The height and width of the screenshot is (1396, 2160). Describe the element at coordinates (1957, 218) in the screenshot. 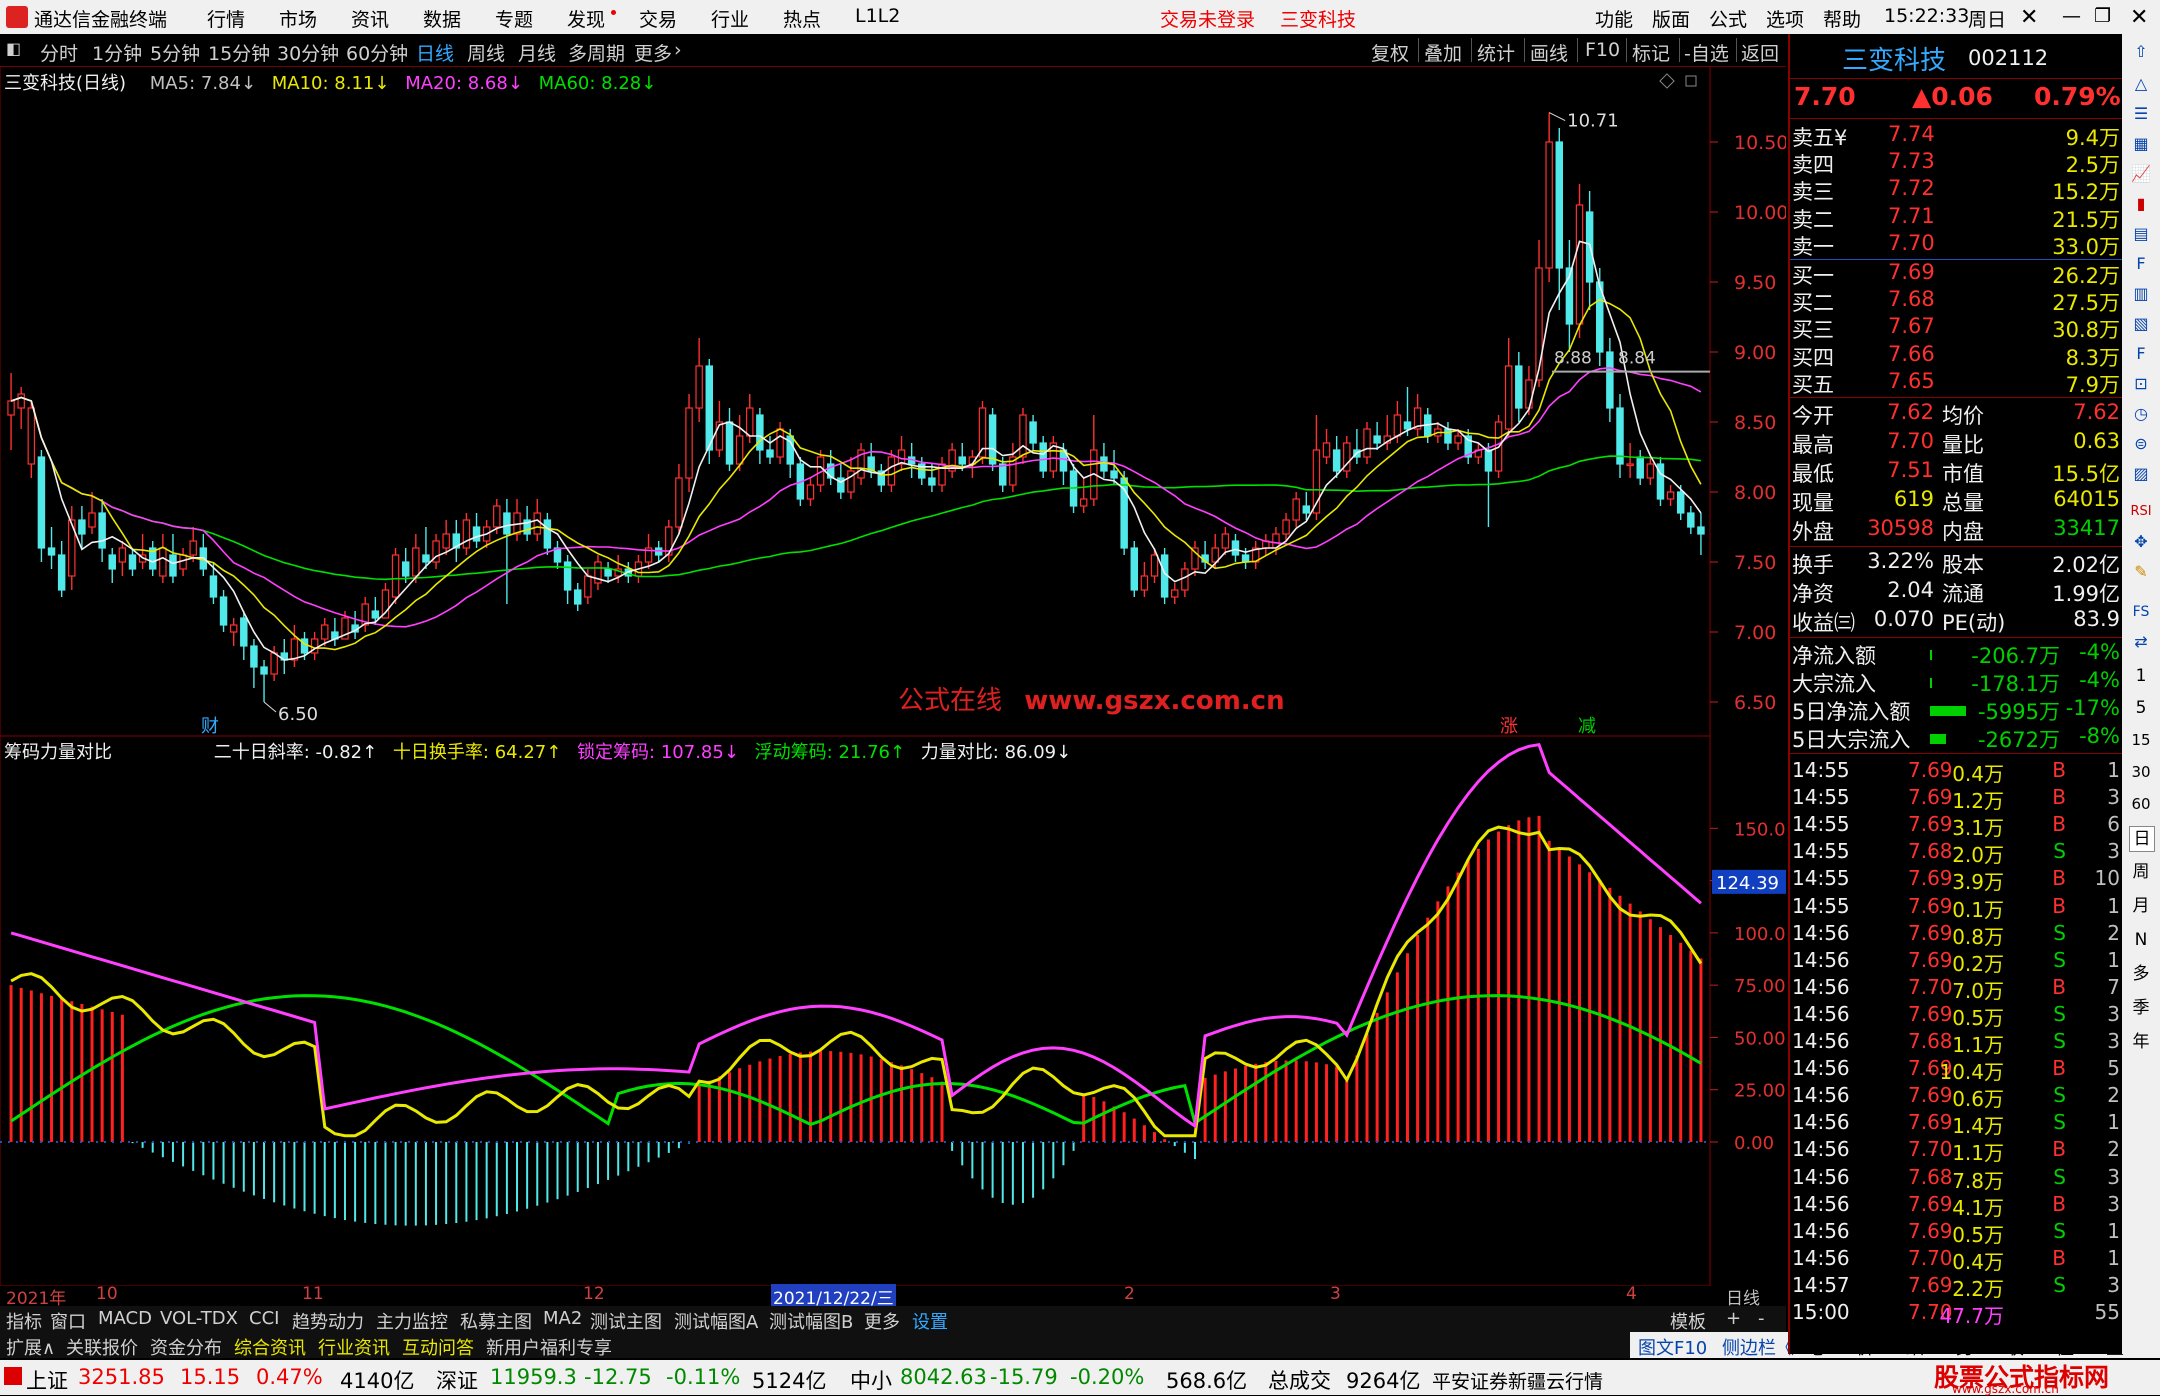

I see `sell-row: 卖二 7.71 21.5万` at that location.